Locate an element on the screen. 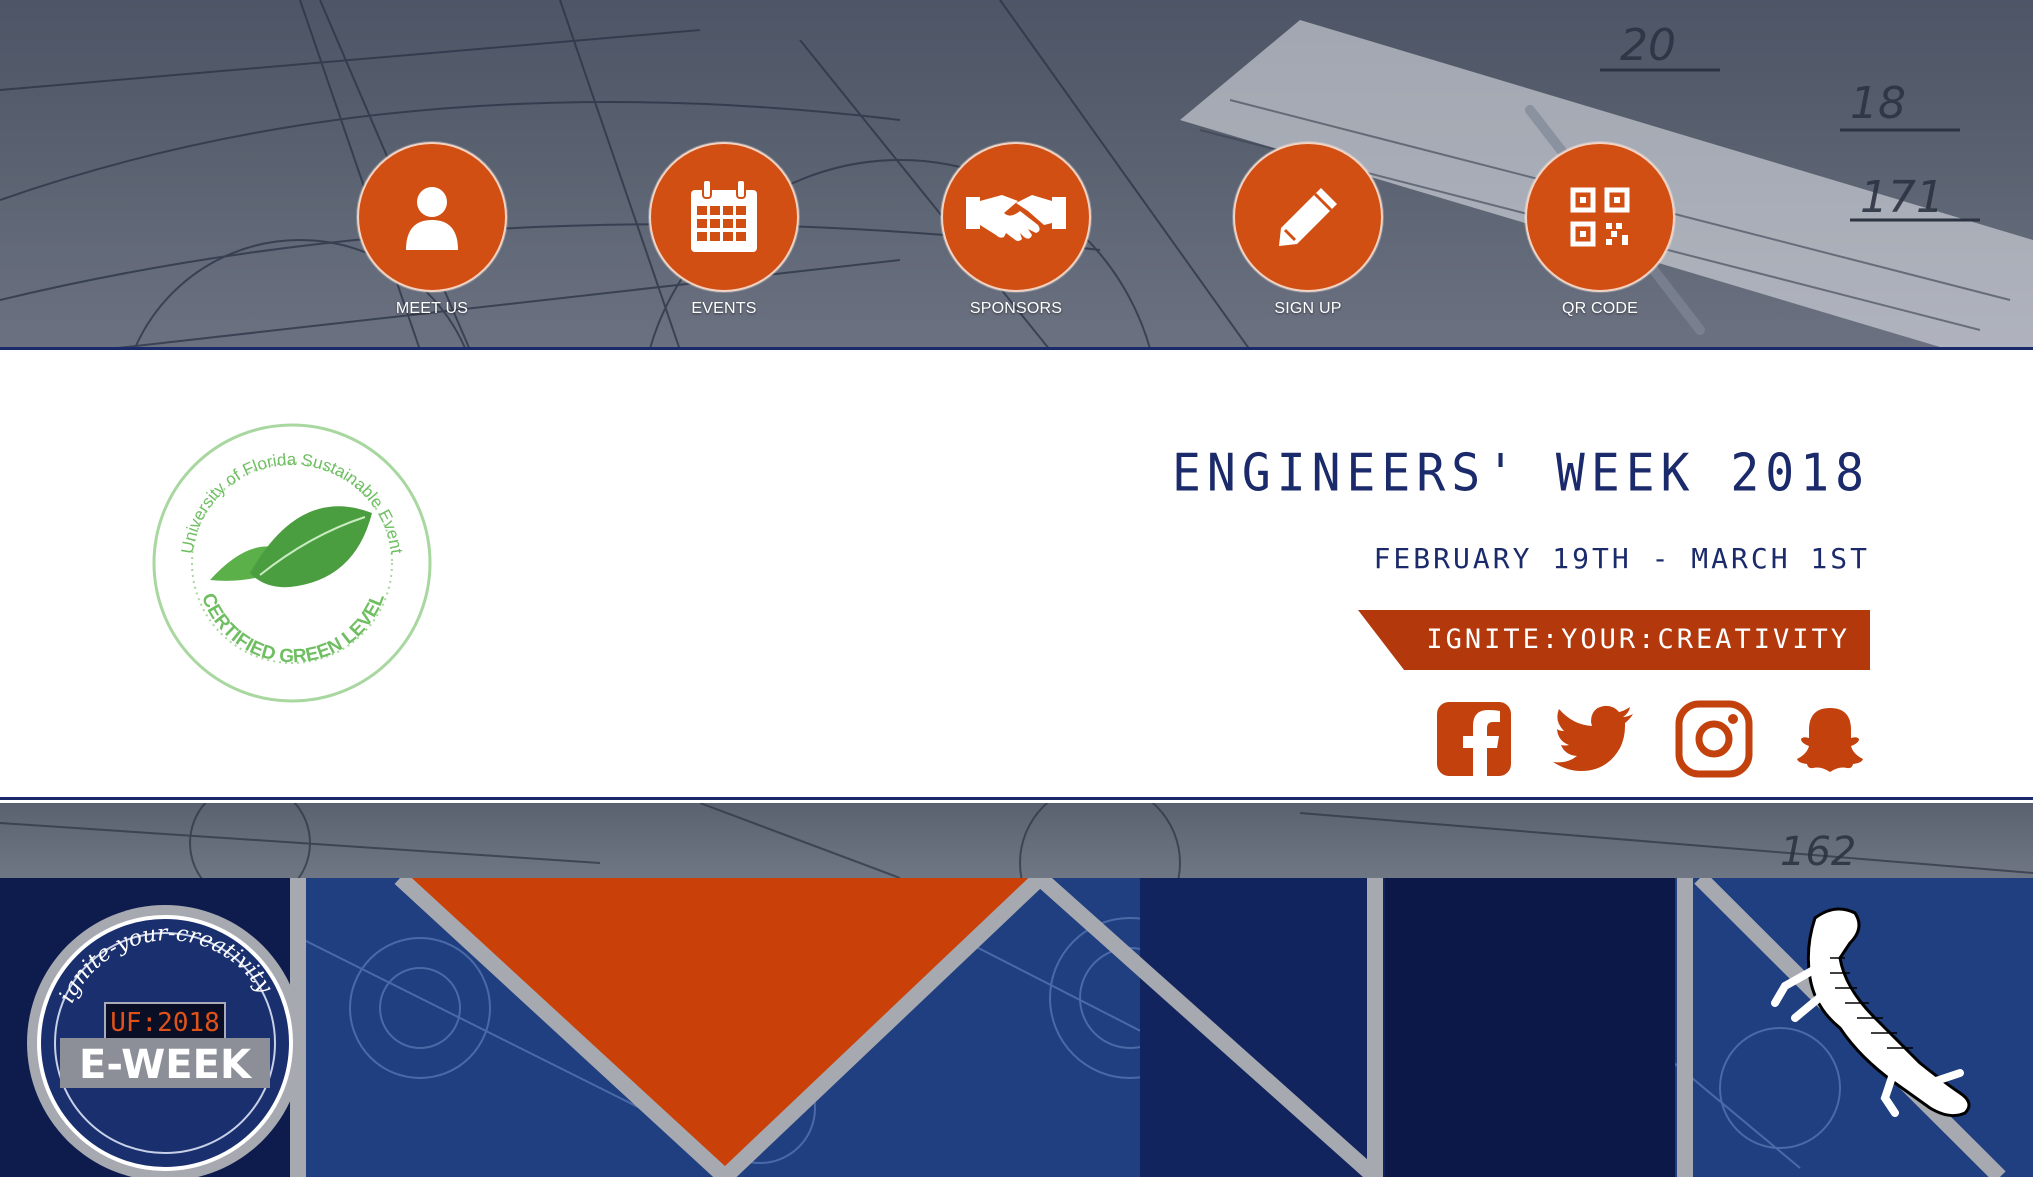 This screenshot has width=2033, height=1177. handshake-icon is located at coordinates (1016, 218).